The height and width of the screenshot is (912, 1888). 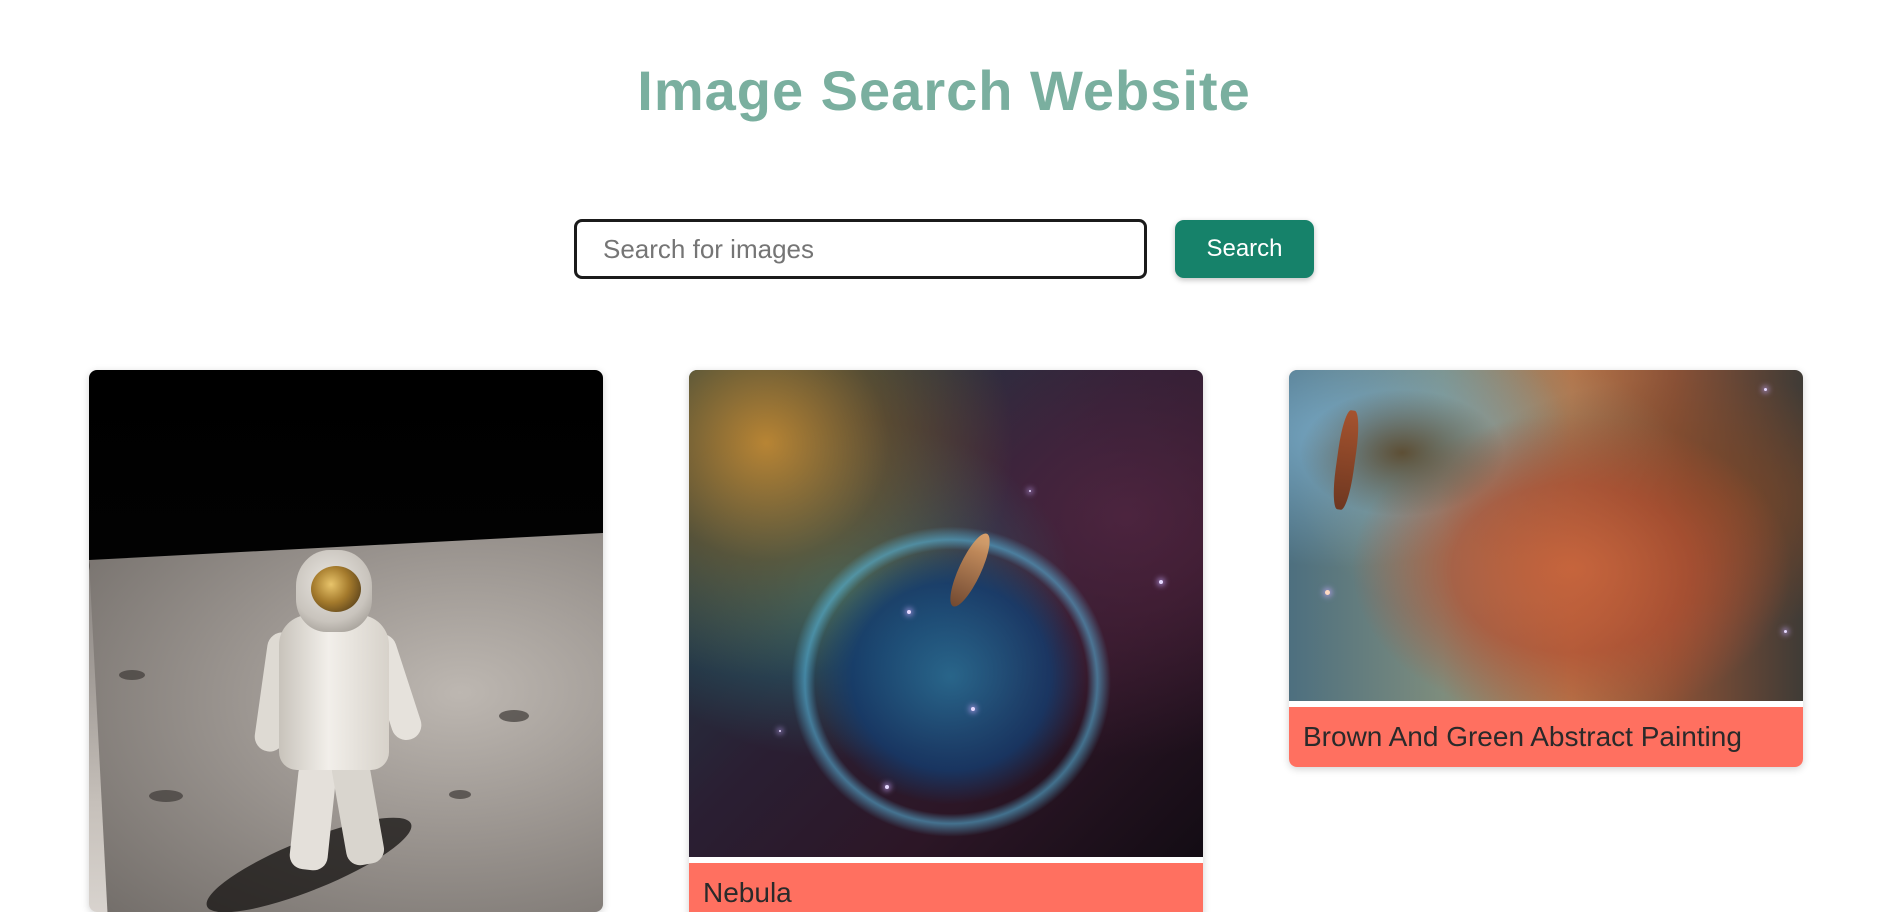 I want to click on search-input, so click(x=860, y=249).